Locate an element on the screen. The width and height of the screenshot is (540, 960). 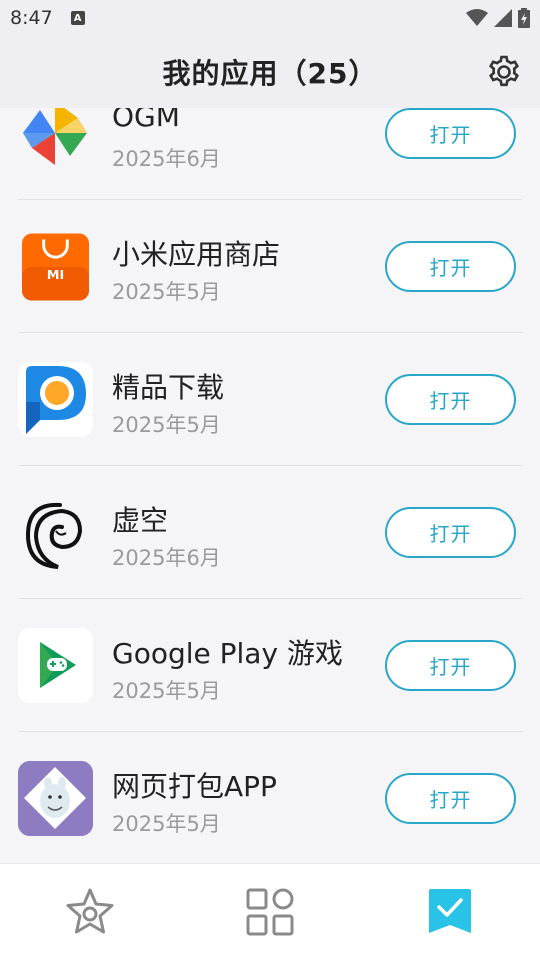
moomin-icon is located at coordinates (55, 798).